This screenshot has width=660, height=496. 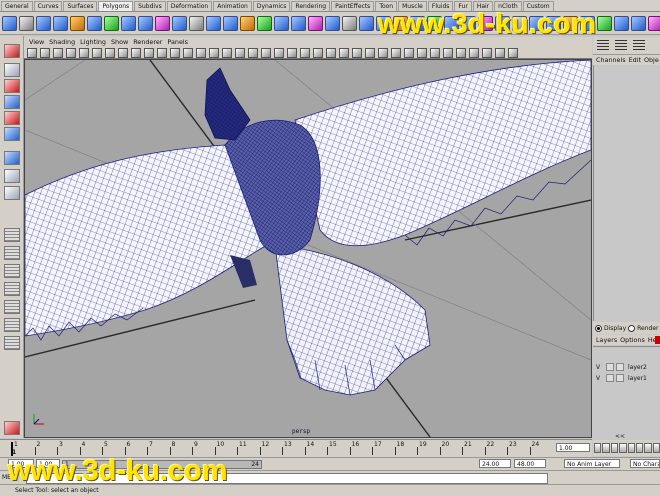 I want to click on current-frame-field: 1.00, so click(x=573, y=447).